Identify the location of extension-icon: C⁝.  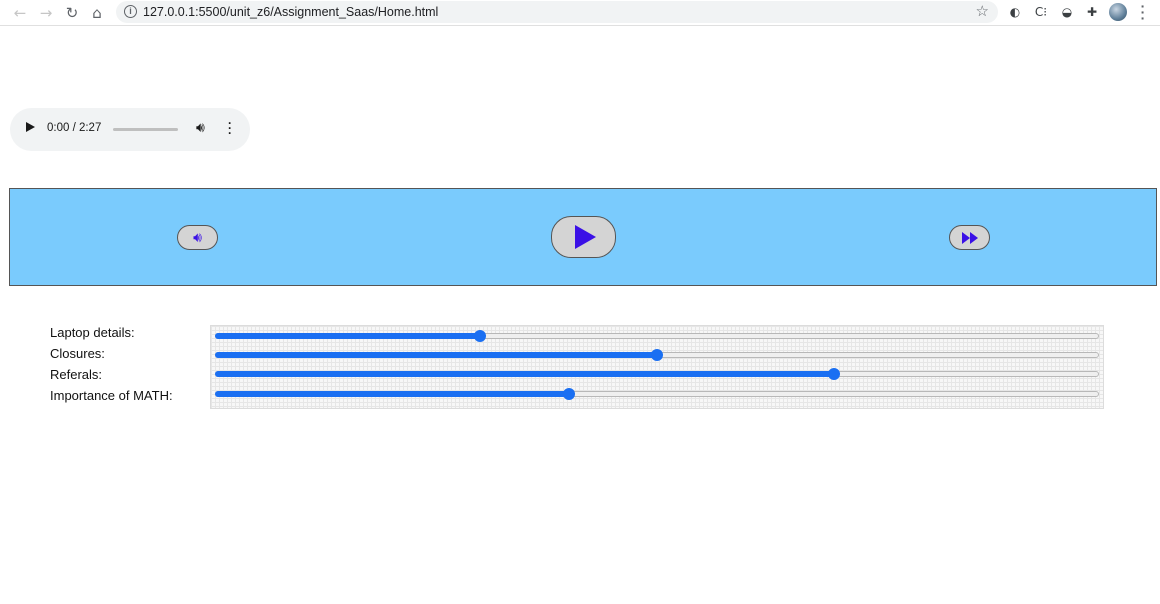
(1041, 12).